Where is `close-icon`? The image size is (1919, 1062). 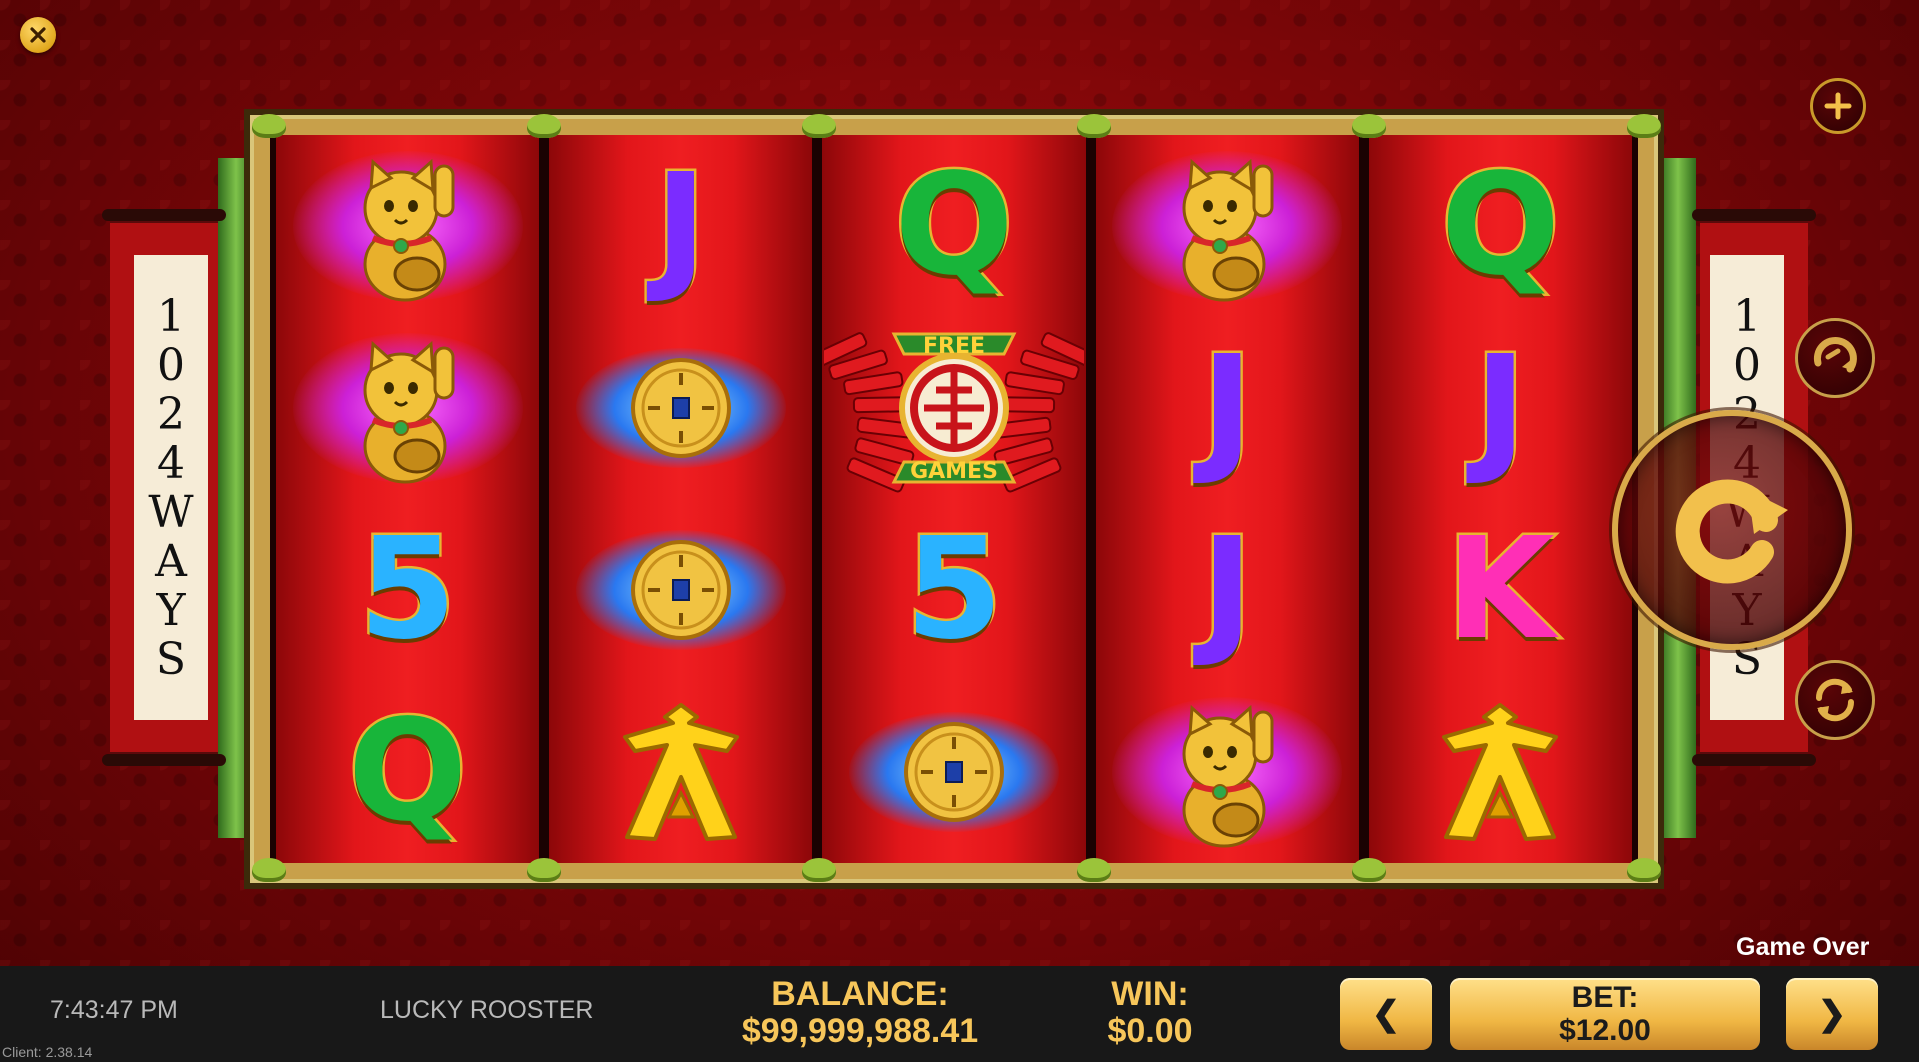
close-icon is located at coordinates (38, 35).